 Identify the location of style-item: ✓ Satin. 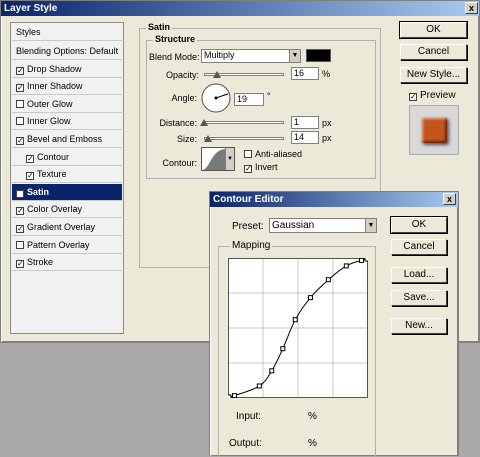
(67, 192).